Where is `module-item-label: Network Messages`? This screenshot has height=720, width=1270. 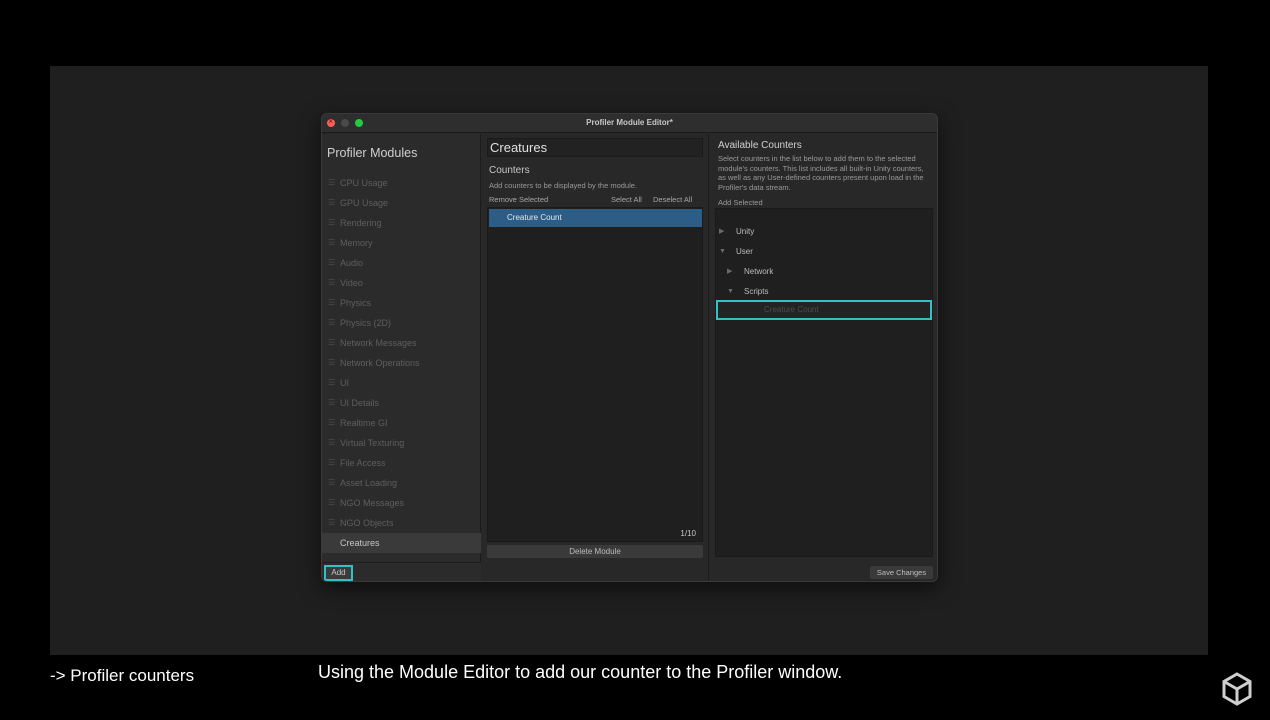
module-item-label: Network Messages is located at coordinates (378, 343).